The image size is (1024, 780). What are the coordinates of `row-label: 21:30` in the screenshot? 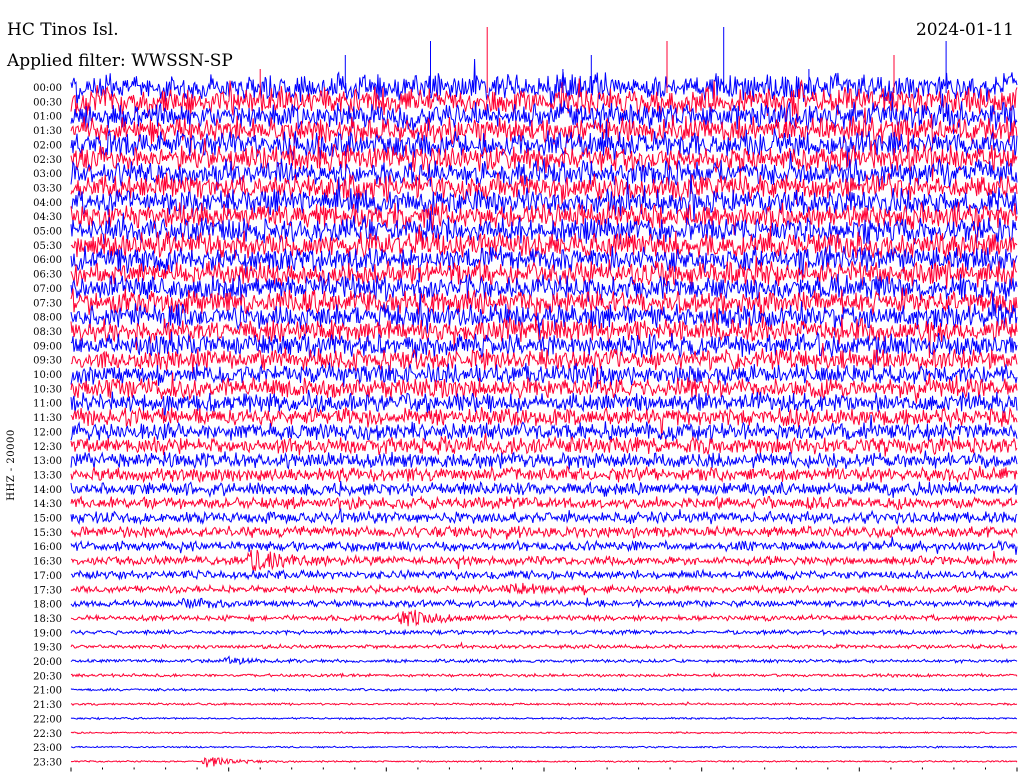 It's located at (47, 705).